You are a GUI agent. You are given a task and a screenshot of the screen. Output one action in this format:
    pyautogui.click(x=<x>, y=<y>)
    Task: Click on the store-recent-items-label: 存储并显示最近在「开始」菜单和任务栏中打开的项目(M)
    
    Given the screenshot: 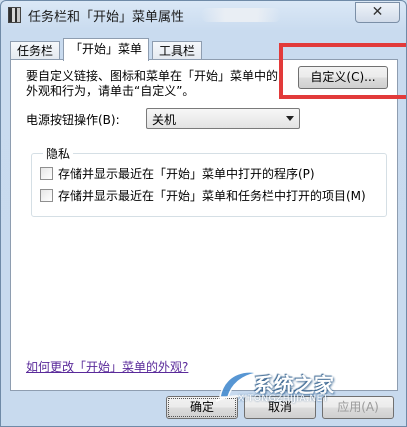 What is the action you would take?
    pyautogui.click(x=212, y=196)
    